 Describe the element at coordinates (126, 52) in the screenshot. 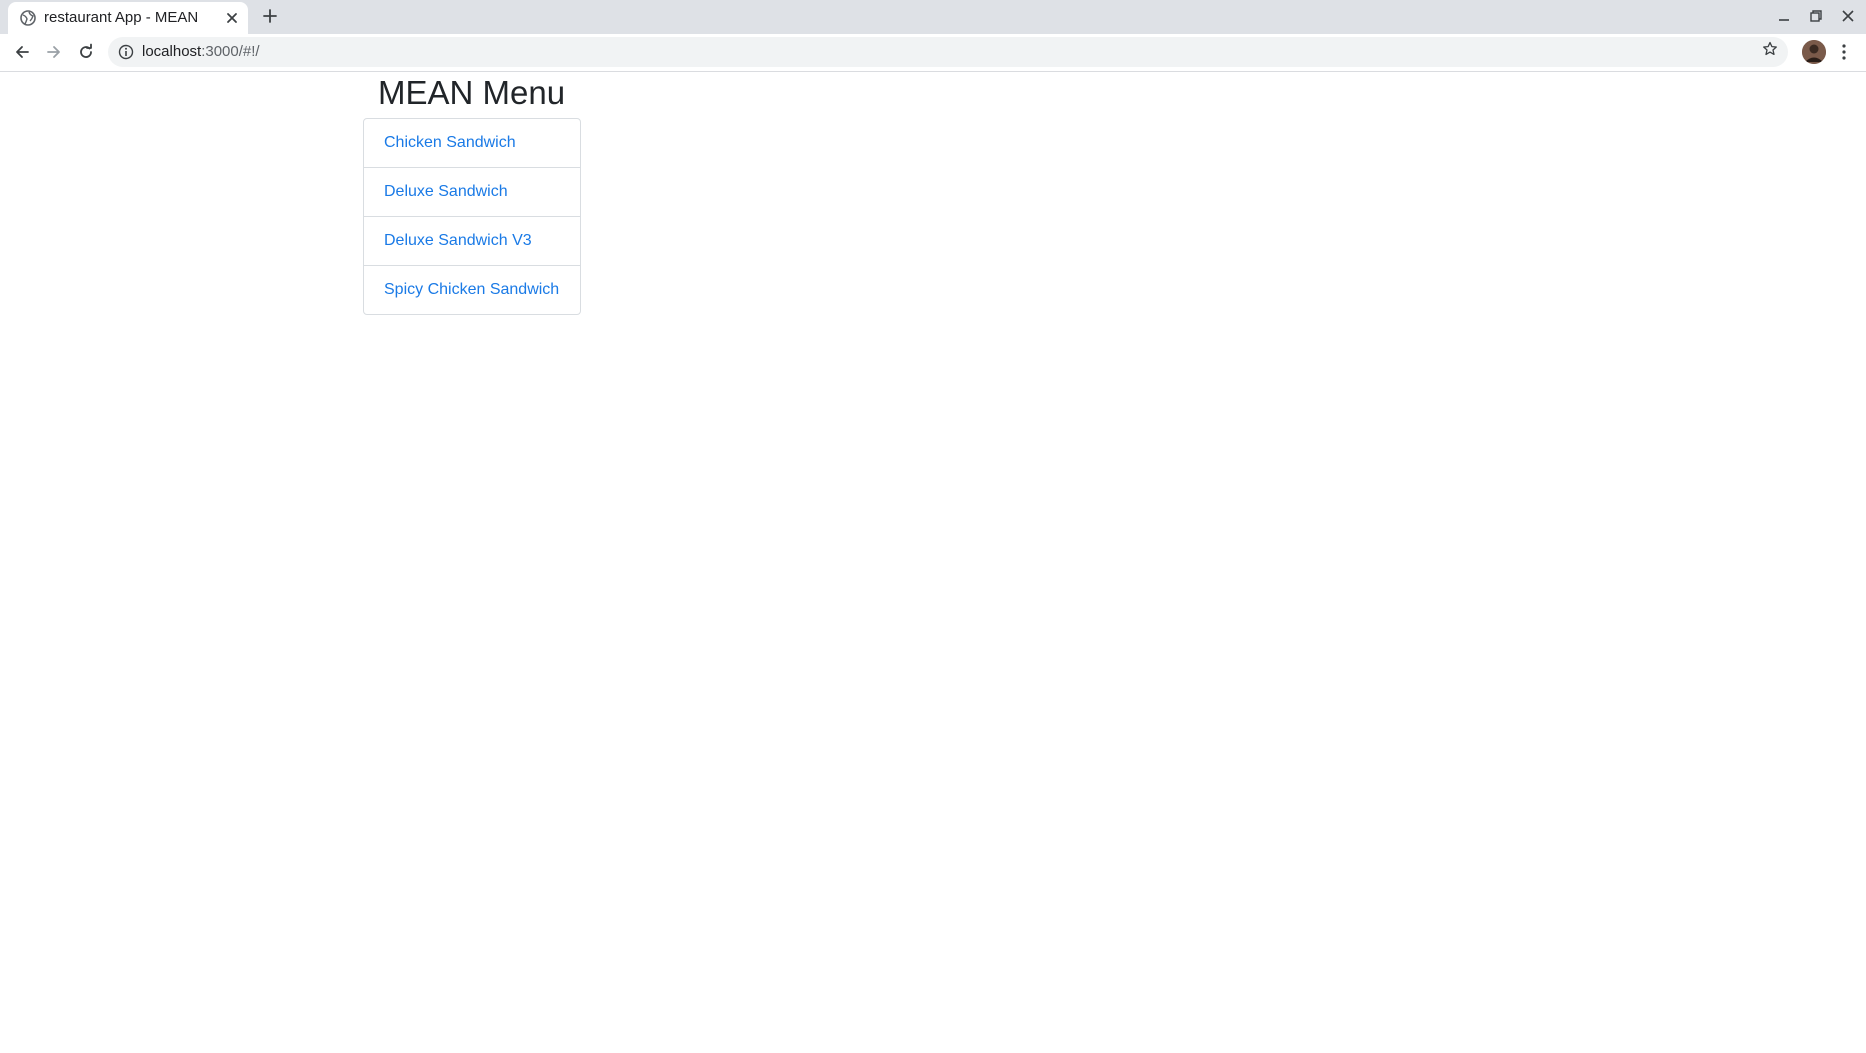

I see `info-icon` at that location.